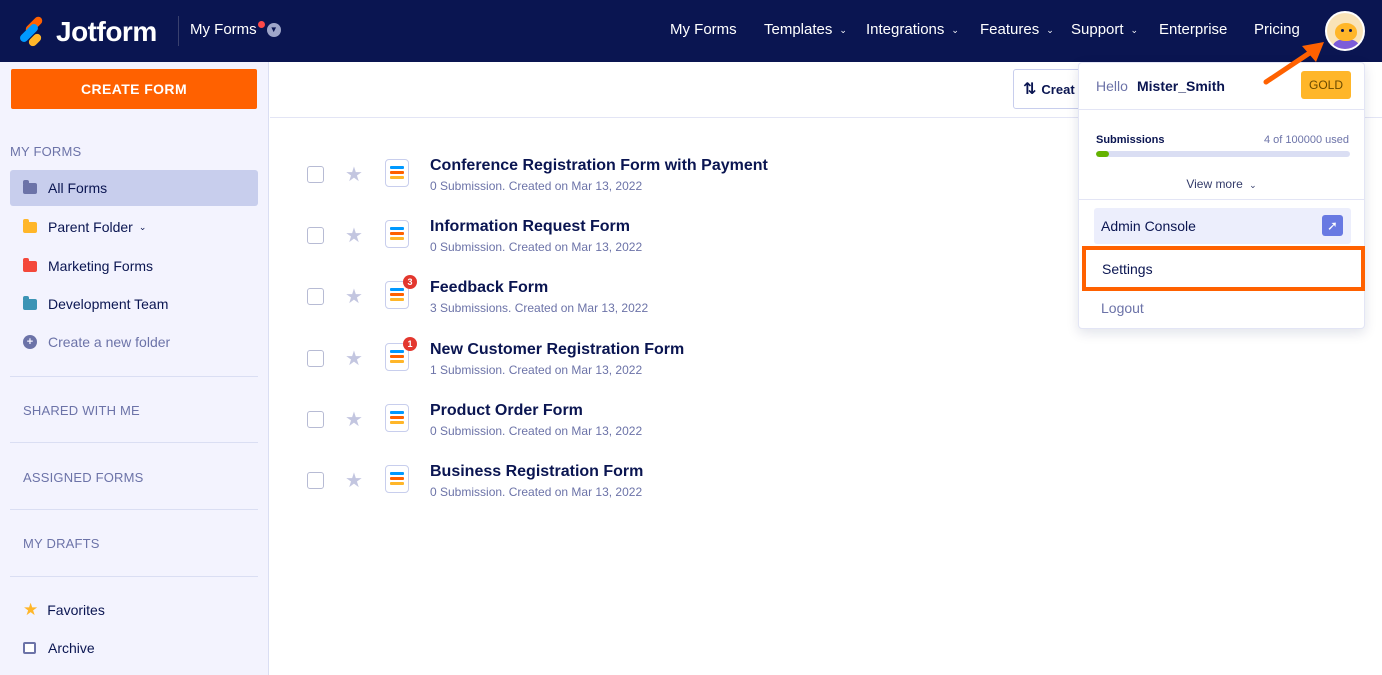 This screenshot has width=1382, height=675. Describe the element at coordinates (1306, 140) in the screenshot. I see `submissions-usage: 4 of 100000 used` at that location.